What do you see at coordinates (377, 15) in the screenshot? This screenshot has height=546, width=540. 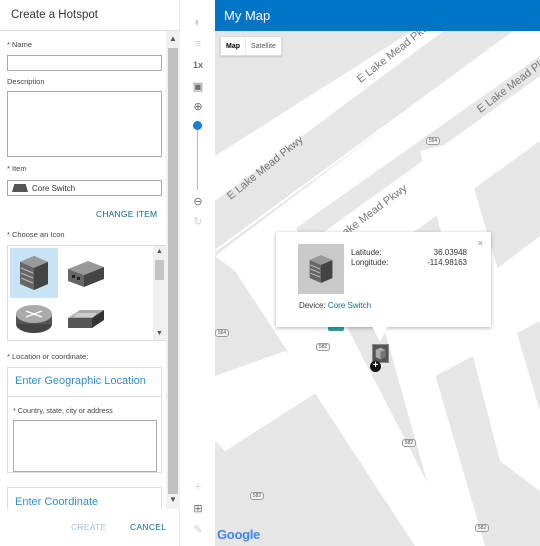 I see `map-title: My Map` at bounding box center [377, 15].